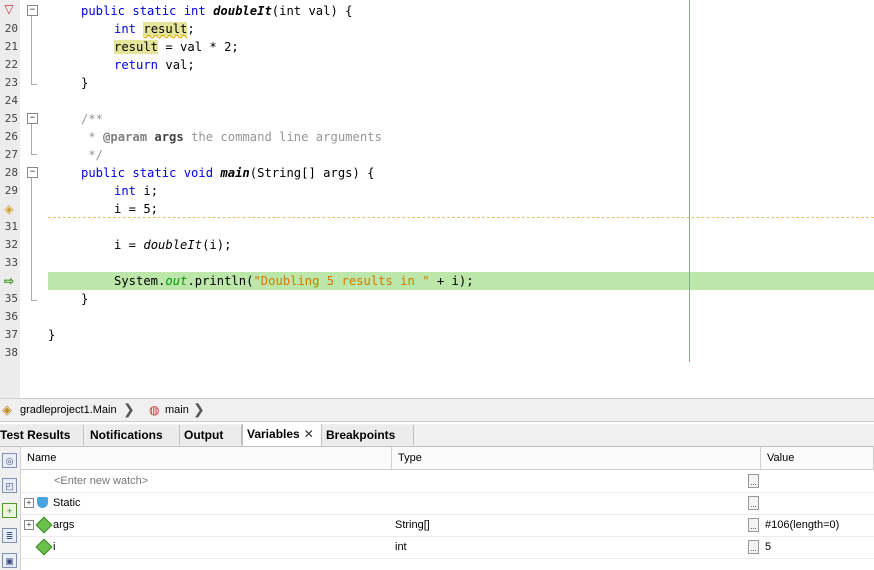 The height and width of the screenshot is (570, 874). Describe the element at coordinates (136, 191) in the screenshot. I see `code-line-29: int i;` at that location.